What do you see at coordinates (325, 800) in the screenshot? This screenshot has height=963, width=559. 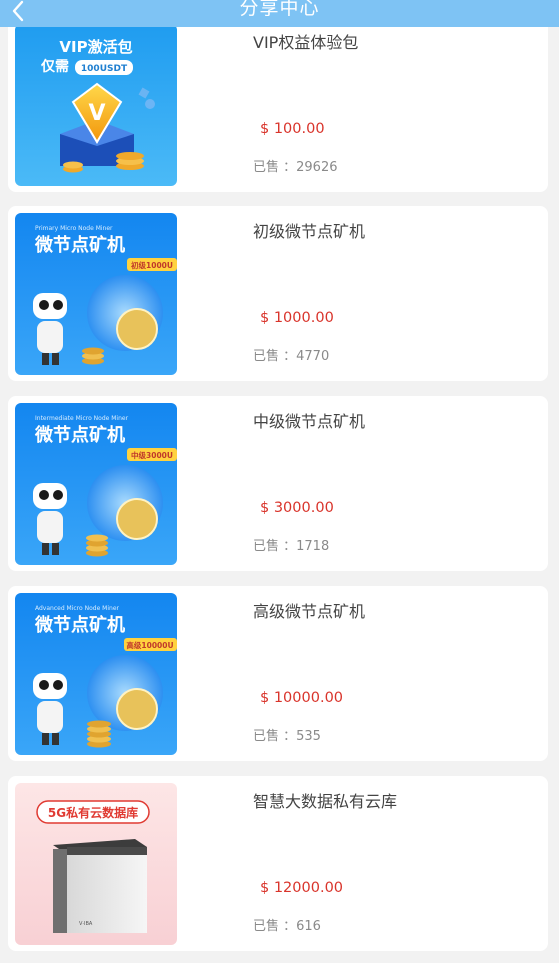 I see `product-name: 智慧大数据私有云库` at bounding box center [325, 800].